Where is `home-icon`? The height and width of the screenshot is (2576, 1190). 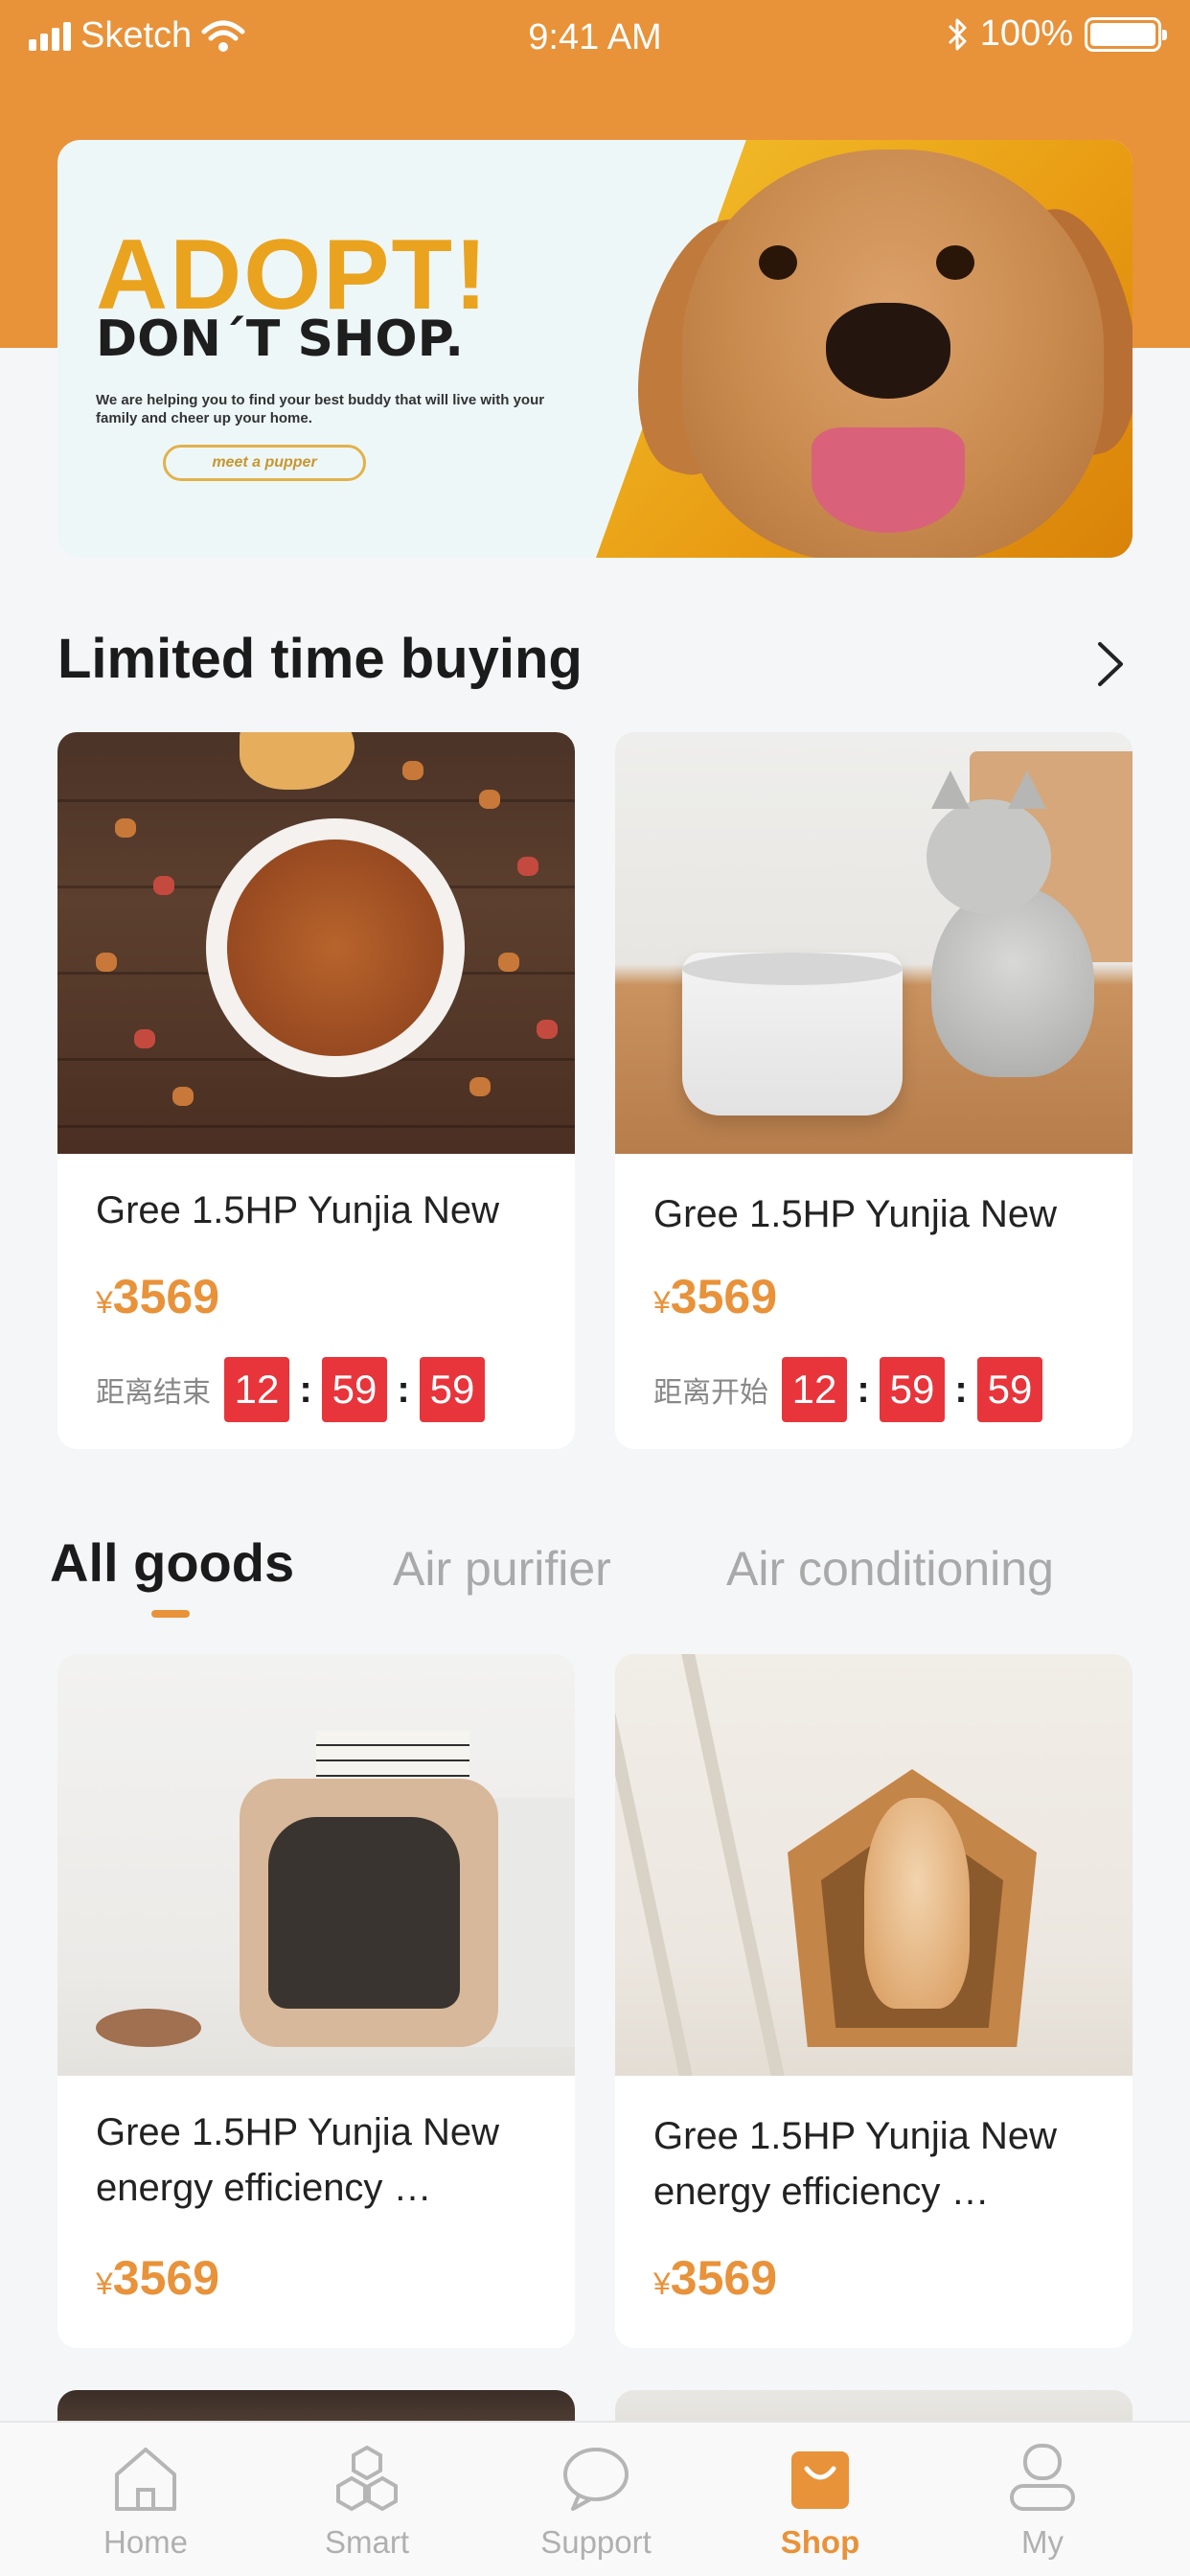 home-icon is located at coordinates (146, 2479).